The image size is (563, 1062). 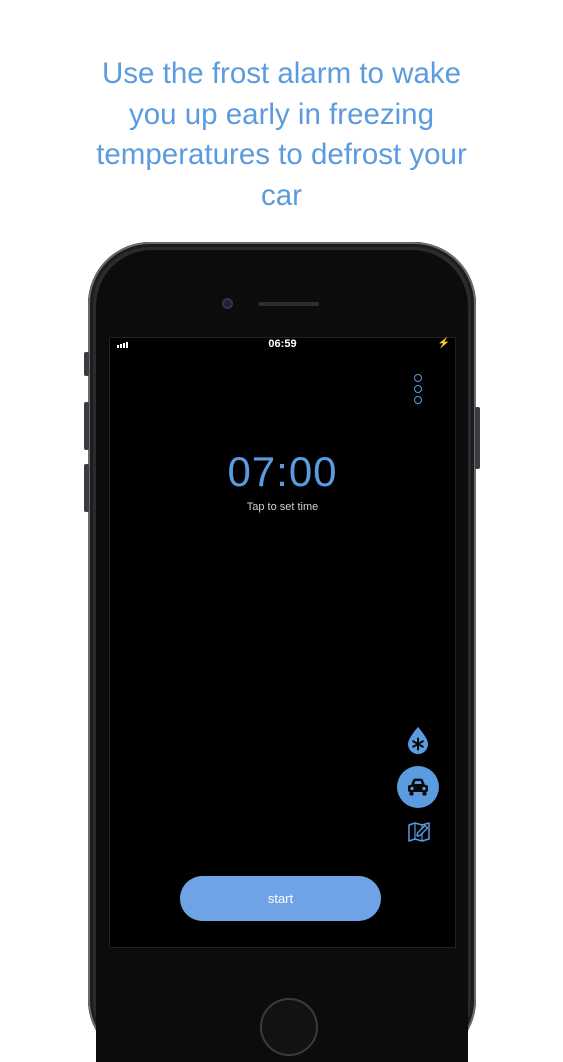 What do you see at coordinates (288, 304) in the screenshot?
I see `earpiece-speaker` at bounding box center [288, 304].